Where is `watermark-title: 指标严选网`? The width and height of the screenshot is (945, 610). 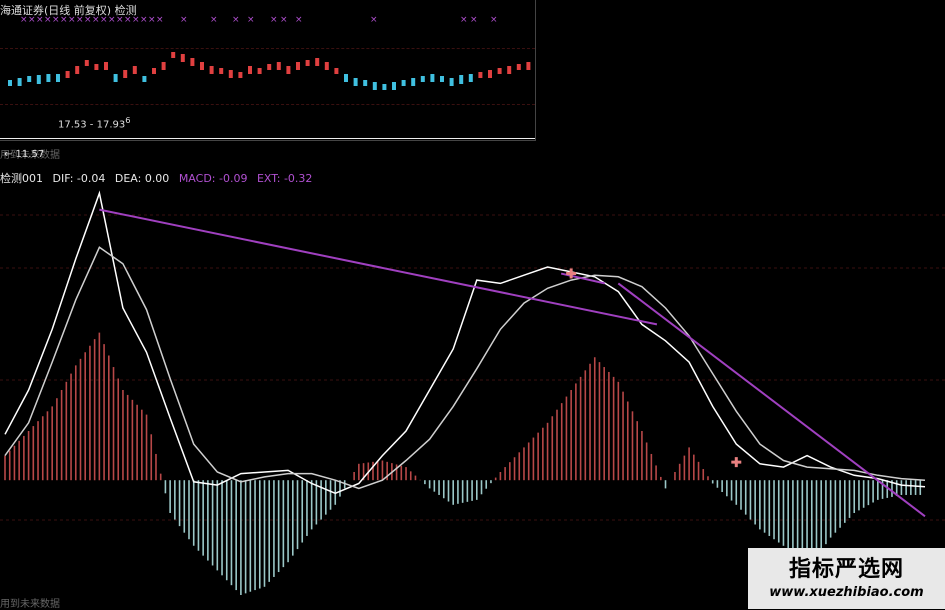
watermark-title: 指标严选网 is located at coordinates (846, 569).